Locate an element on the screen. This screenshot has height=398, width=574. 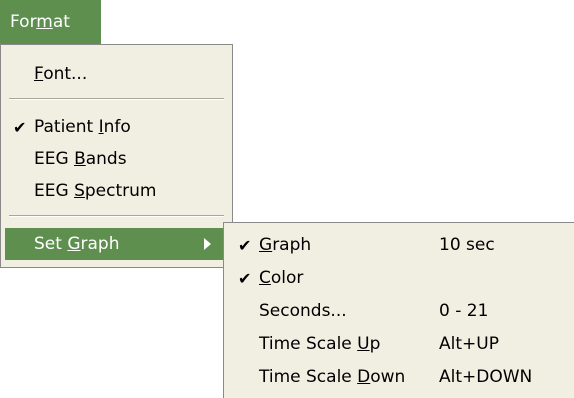
format-menu: Format is located at coordinates (50, 22).